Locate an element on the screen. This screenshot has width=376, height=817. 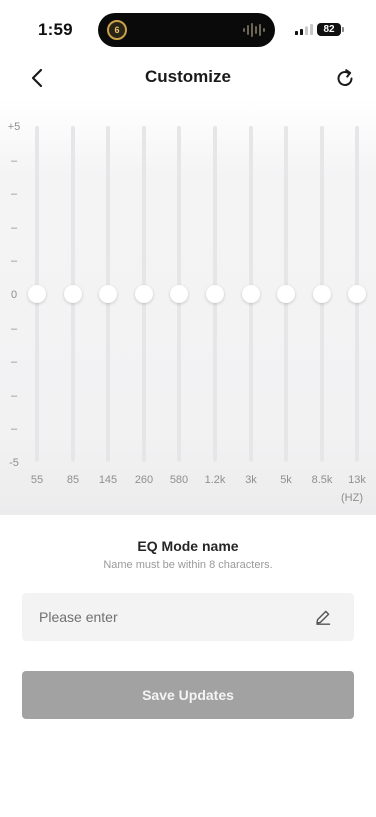
eq-frequency-label: 13k is located at coordinates (357, 480).